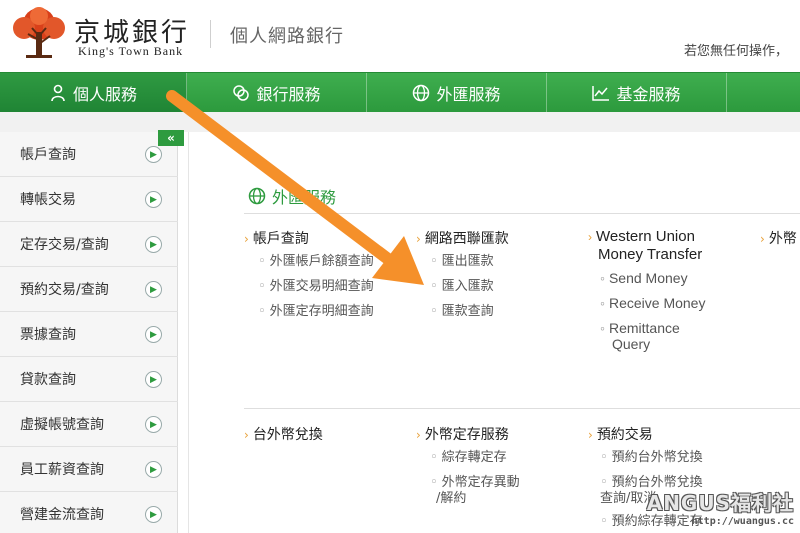 The image size is (800, 533). What do you see at coordinates (89, 199) in the screenshot?
I see `sidebar-item-transfer: 轉帳交易 ▶` at bounding box center [89, 199].